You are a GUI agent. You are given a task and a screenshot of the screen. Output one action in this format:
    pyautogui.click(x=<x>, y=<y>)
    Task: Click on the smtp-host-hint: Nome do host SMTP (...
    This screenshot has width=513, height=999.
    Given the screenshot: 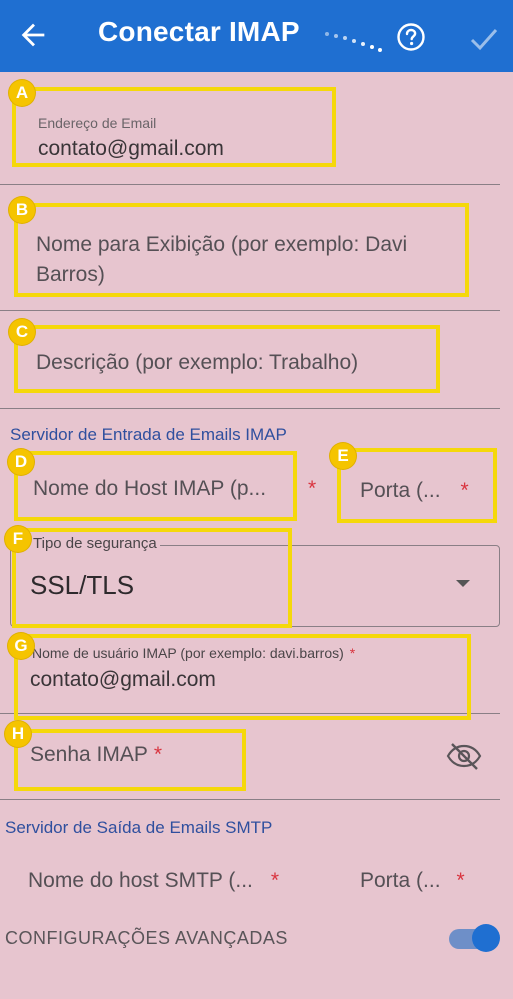 What is the action you would take?
    pyautogui.click(x=140, y=880)
    